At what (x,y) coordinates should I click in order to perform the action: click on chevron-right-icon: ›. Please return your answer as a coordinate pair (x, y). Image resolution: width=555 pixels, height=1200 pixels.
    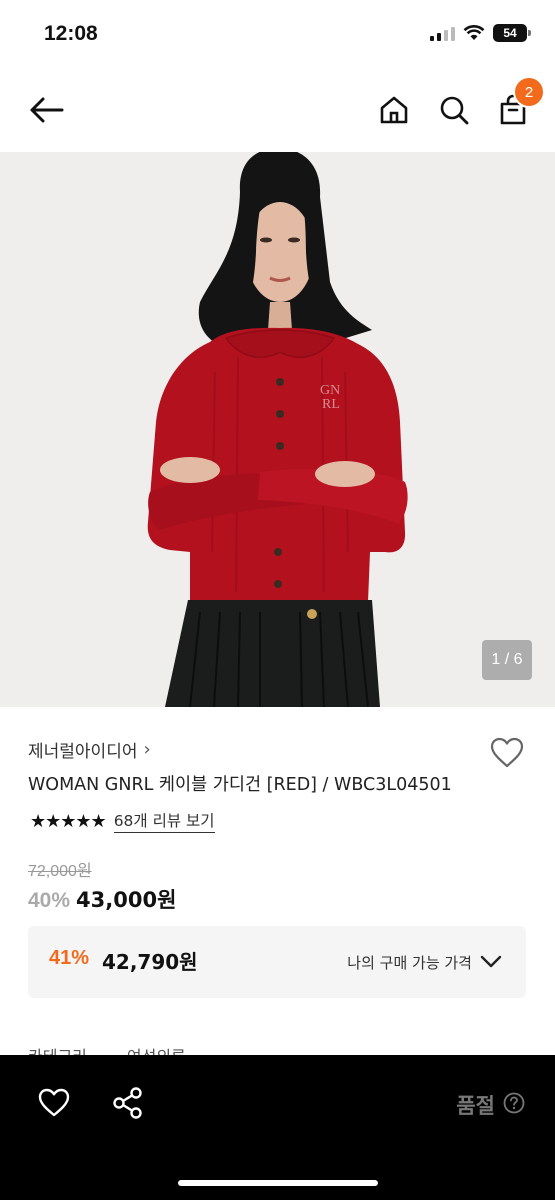
    Looking at the image, I should click on (147, 749).